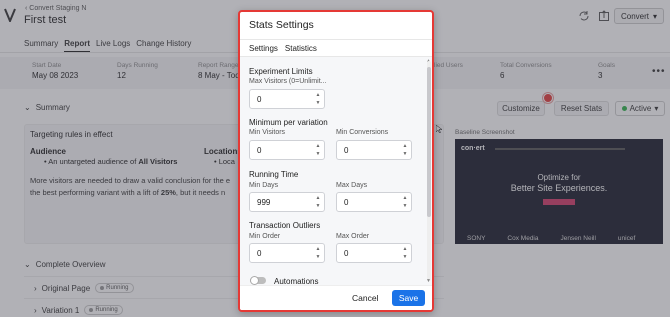 This screenshot has height=317, width=670. I want to click on toggle-knob, so click(254, 280).